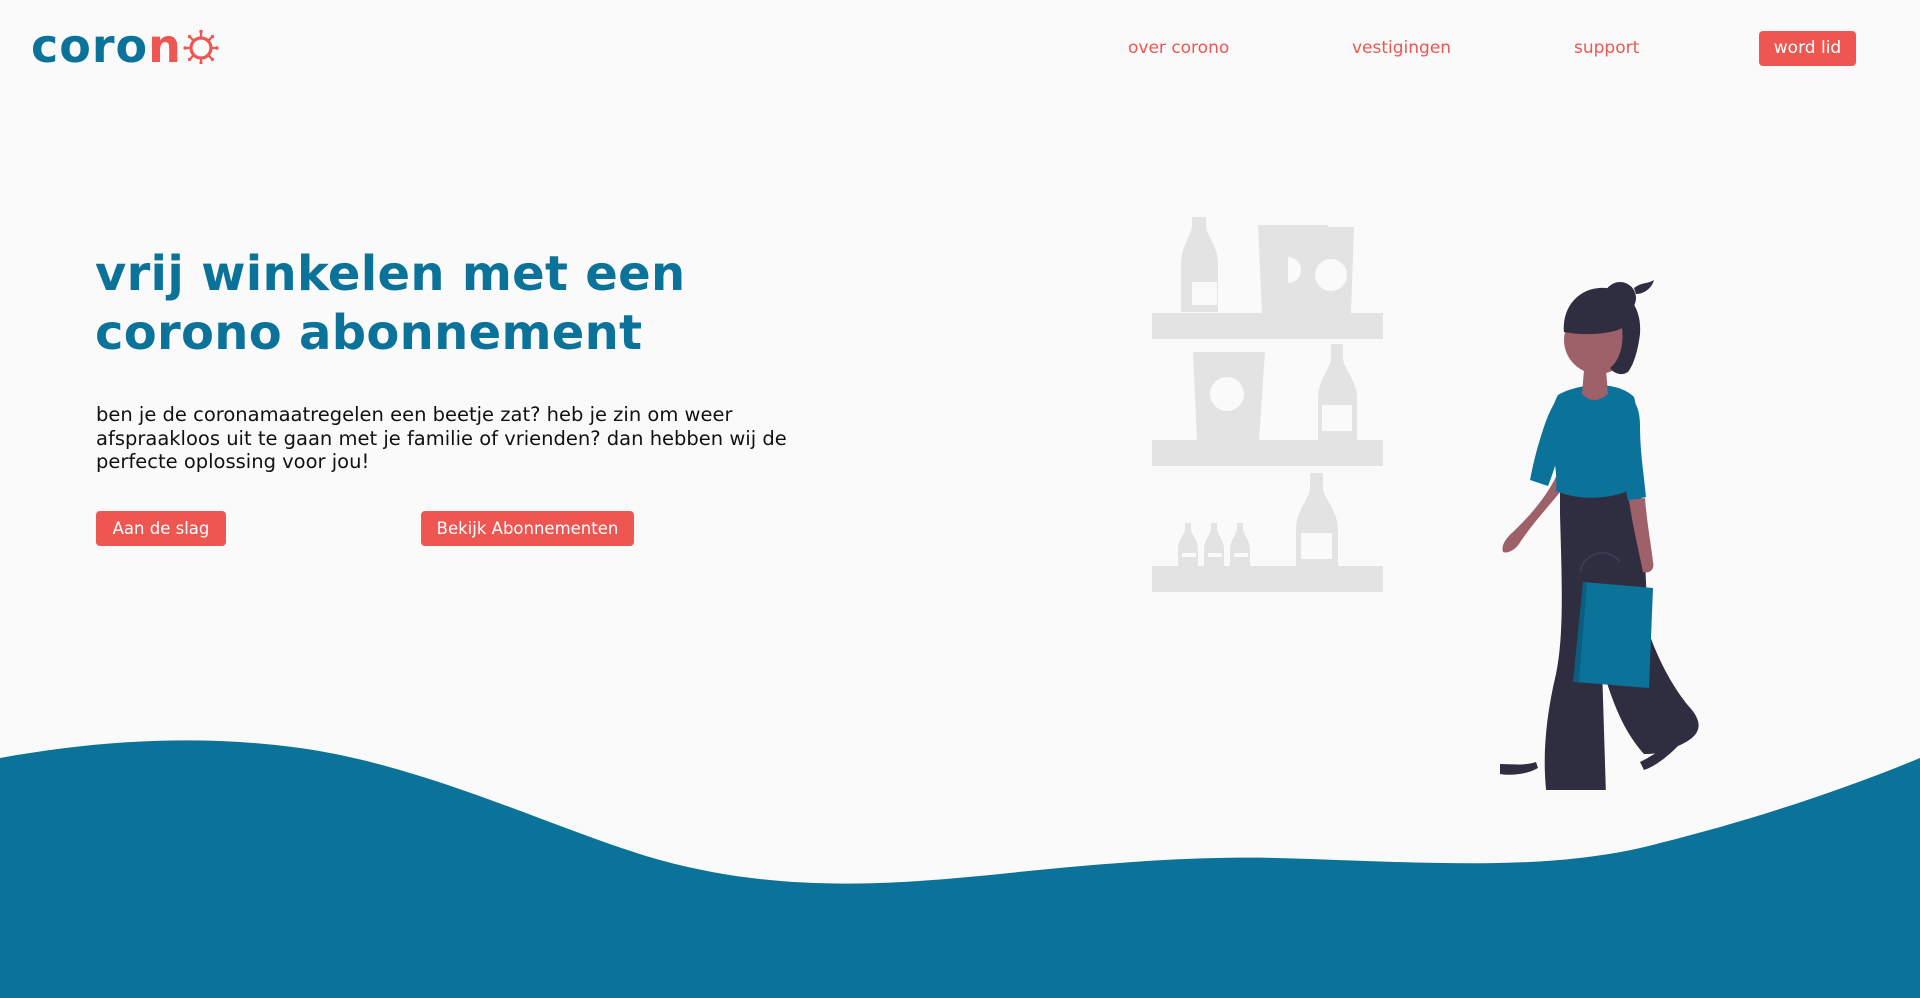 Image resolution: width=1920 pixels, height=998 pixels. What do you see at coordinates (1178, 48) in the screenshot?
I see `nav-over-corono: over corono` at bounding box center [1178, 48].